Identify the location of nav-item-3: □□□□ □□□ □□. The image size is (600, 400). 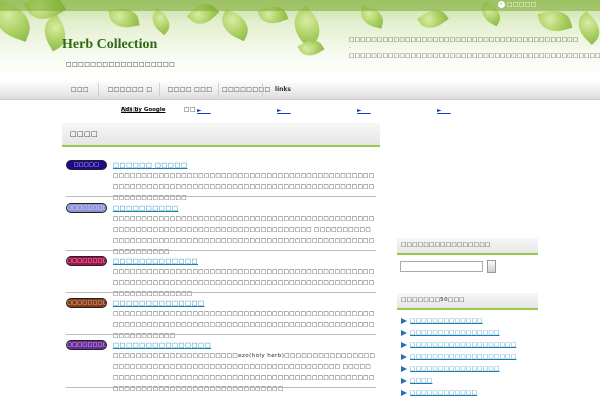
(190, 96).